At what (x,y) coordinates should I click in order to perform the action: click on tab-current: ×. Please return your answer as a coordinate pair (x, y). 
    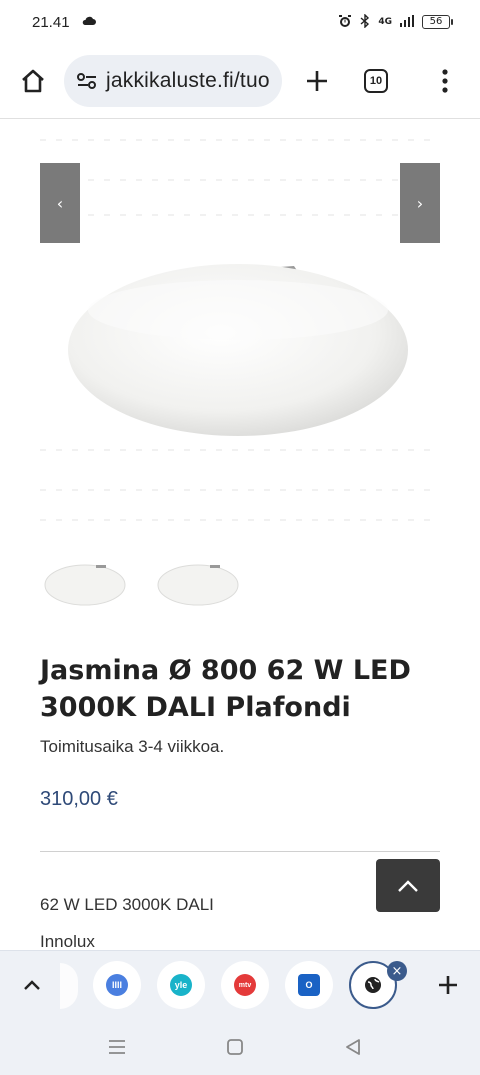
    Looking at the image, I should click on (378, 985).